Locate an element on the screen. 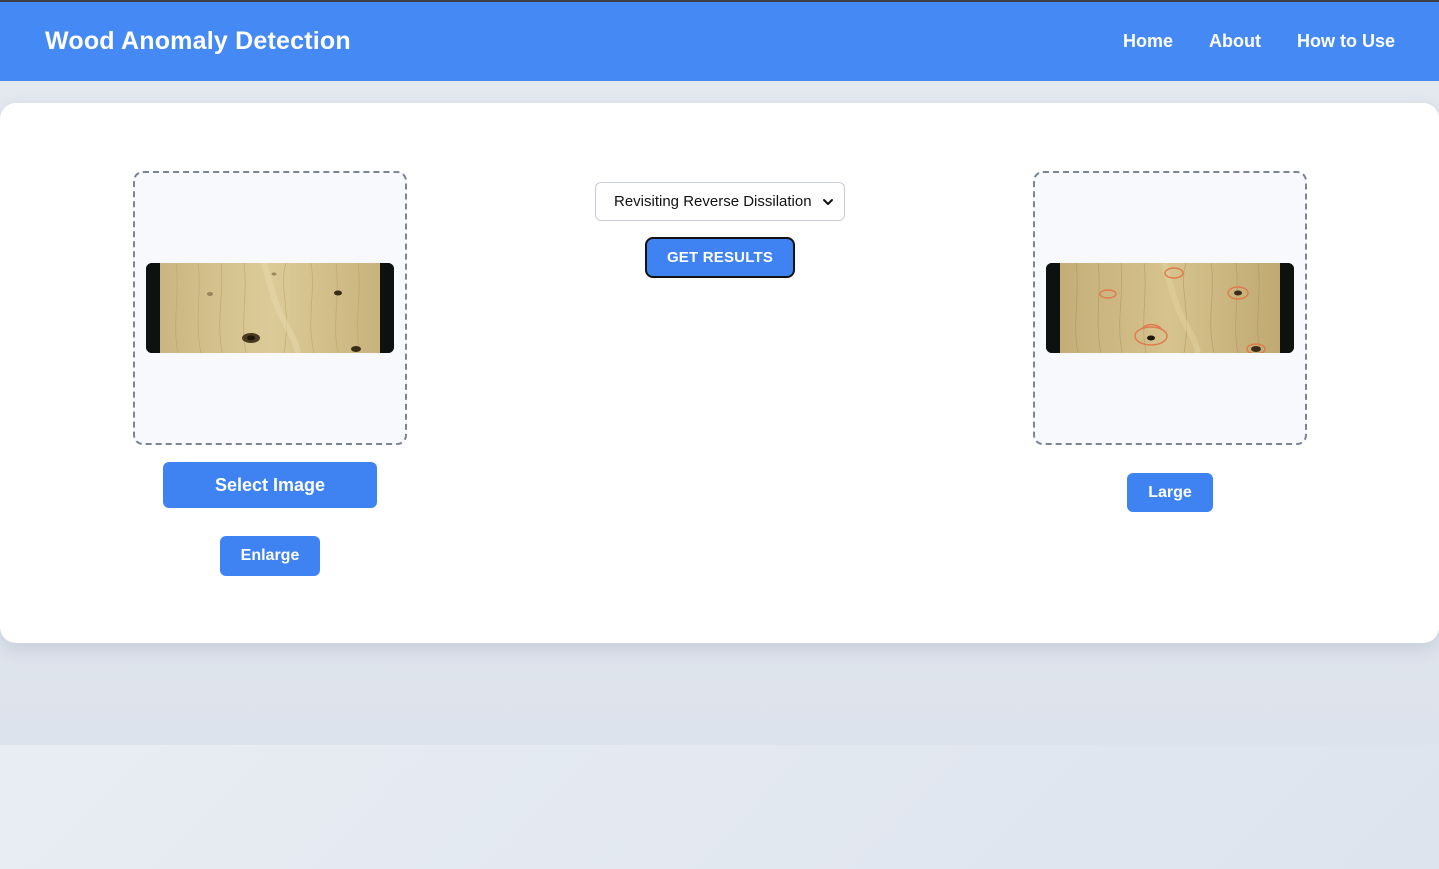 This screenshot has width=1439, height=869. nav-links: Home About How to Use is located at coordinates (1259, 41).